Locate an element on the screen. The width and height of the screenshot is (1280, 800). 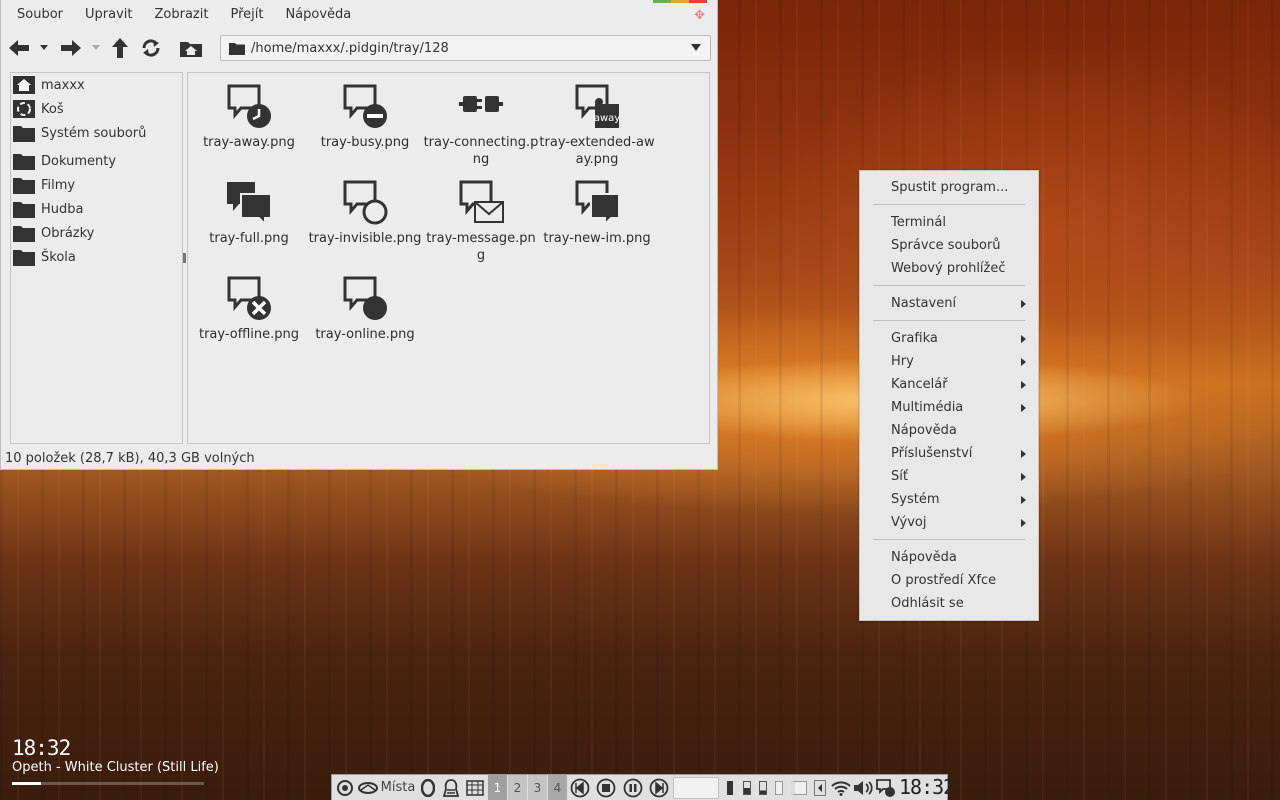
conky-progress-fill is located at coordinates (26, 783).